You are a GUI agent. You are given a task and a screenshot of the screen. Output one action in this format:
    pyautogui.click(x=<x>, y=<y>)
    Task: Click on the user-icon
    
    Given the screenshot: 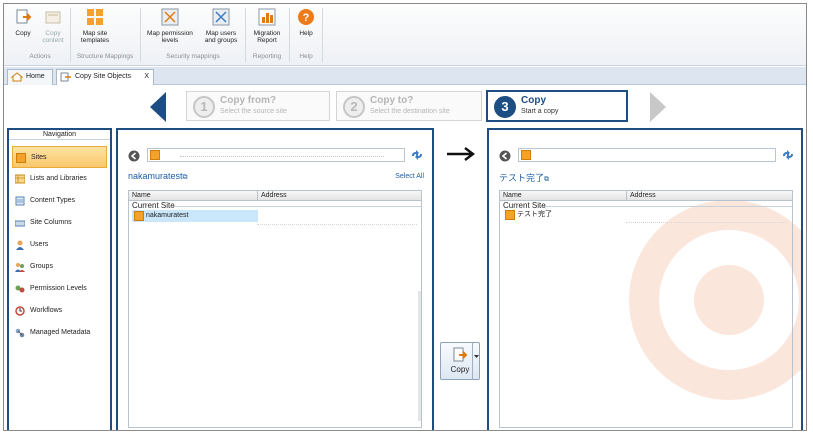 What is the action you would take?
    pyautogui.click(x=20, y=245)
    